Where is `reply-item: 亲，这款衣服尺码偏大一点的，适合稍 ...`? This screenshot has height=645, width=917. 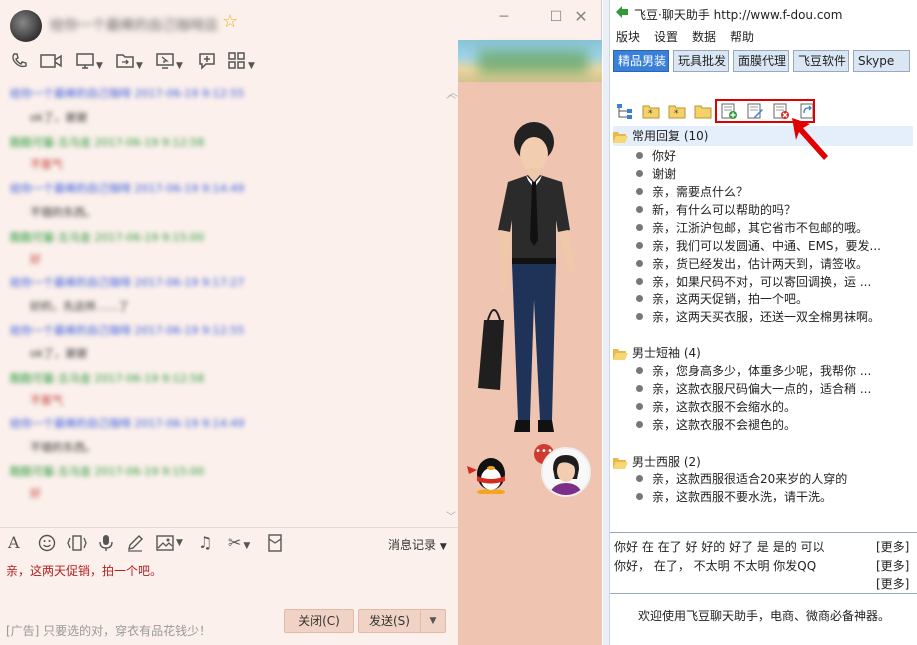 reply-item: 亲，这款衣服尺码偏大一点的，适合稍 ... is located at coordinates (753, 389).